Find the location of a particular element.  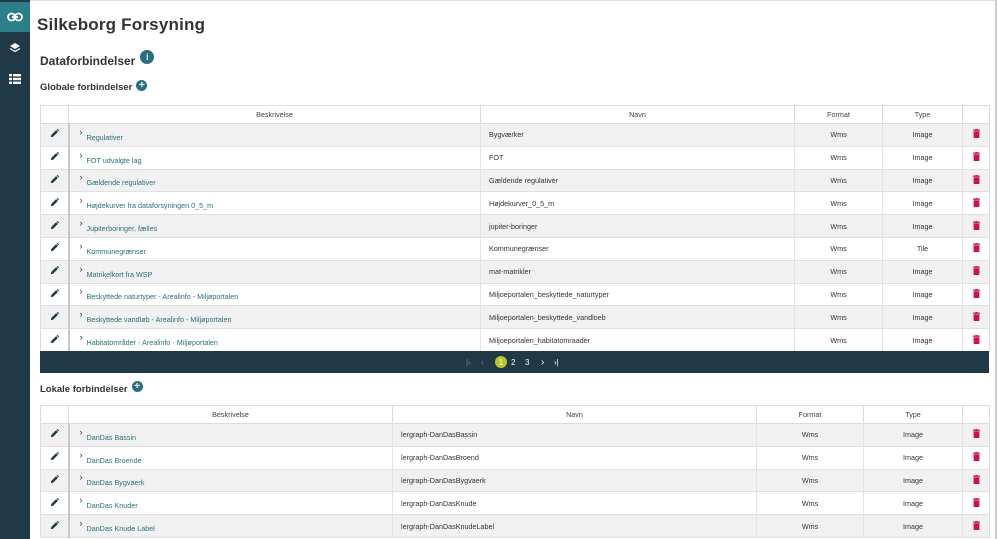

first-page-icon: |‹ is located at coordinates (468, 362).